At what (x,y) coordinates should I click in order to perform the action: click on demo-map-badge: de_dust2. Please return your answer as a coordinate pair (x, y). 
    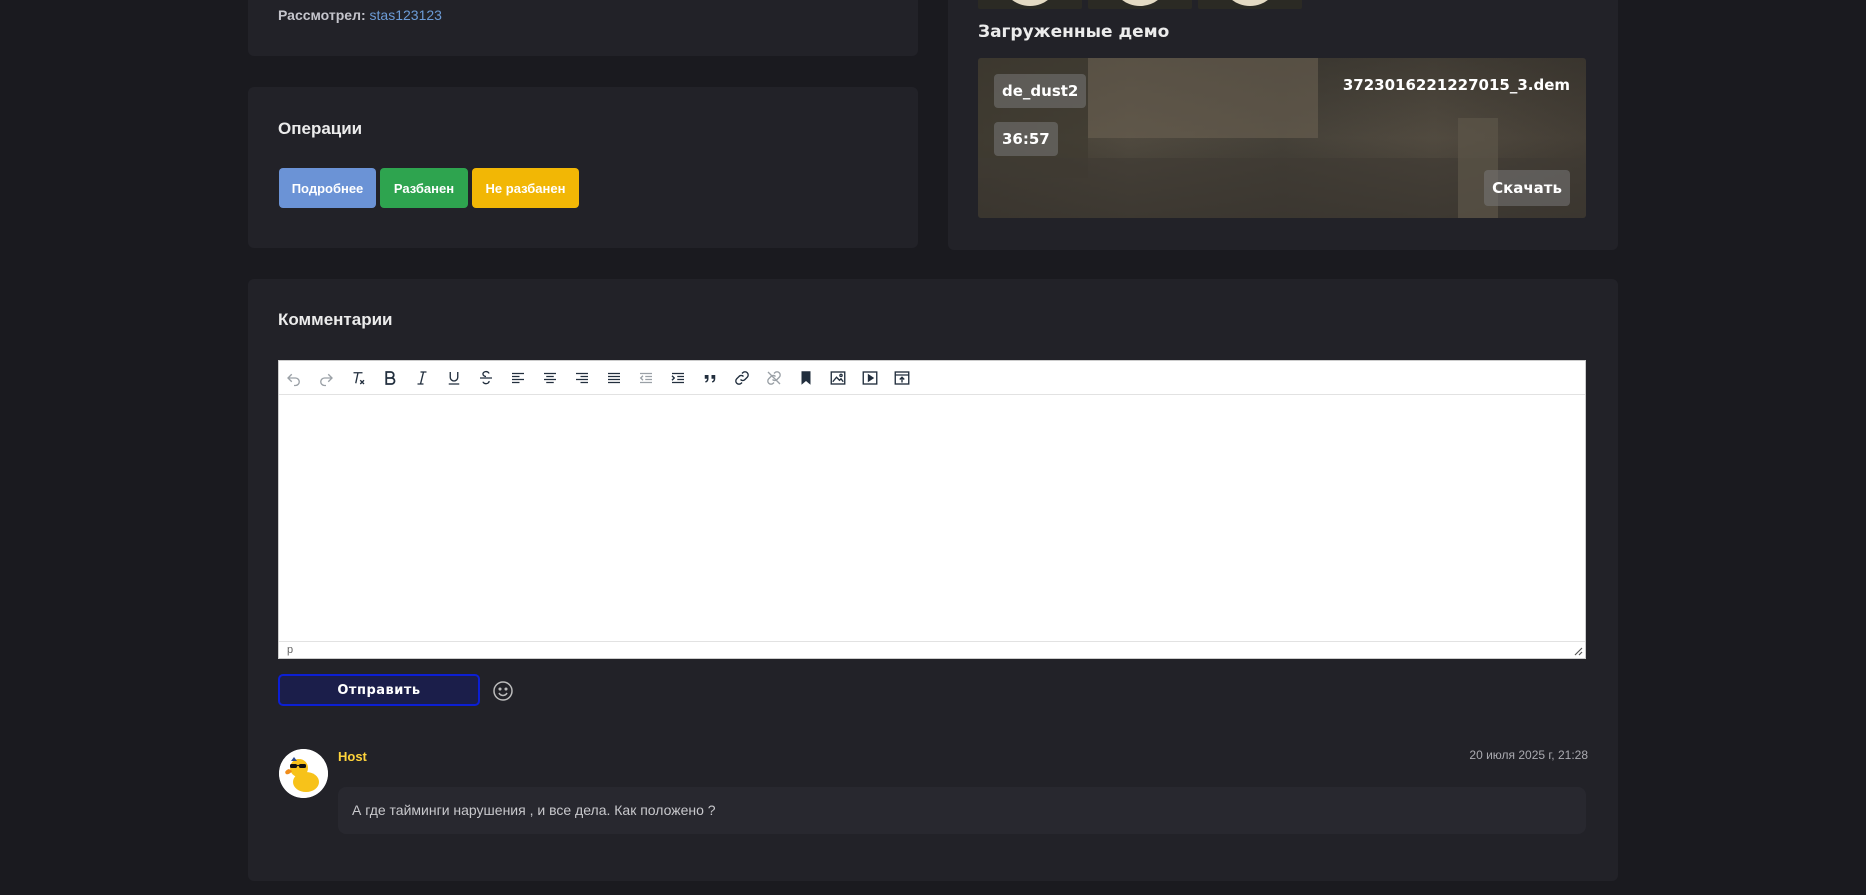
    Looking at the image, I should click on (1040, 91).